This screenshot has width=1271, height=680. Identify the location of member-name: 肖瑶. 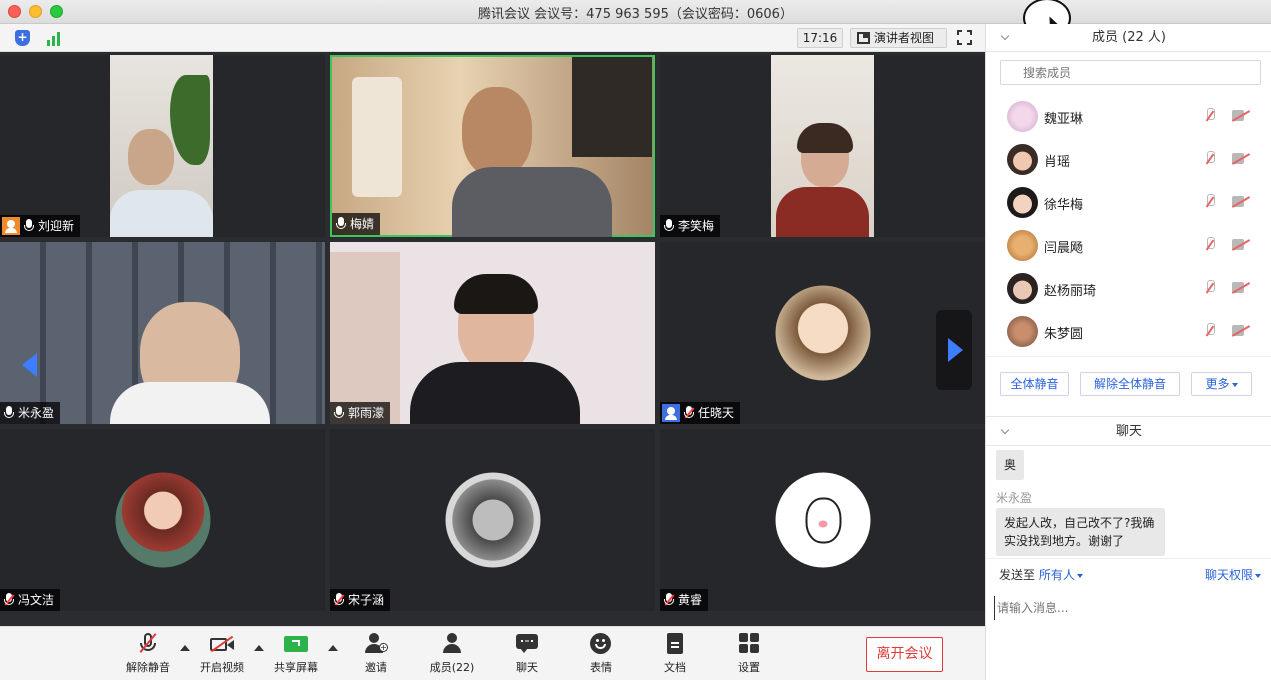
(1057, 162).